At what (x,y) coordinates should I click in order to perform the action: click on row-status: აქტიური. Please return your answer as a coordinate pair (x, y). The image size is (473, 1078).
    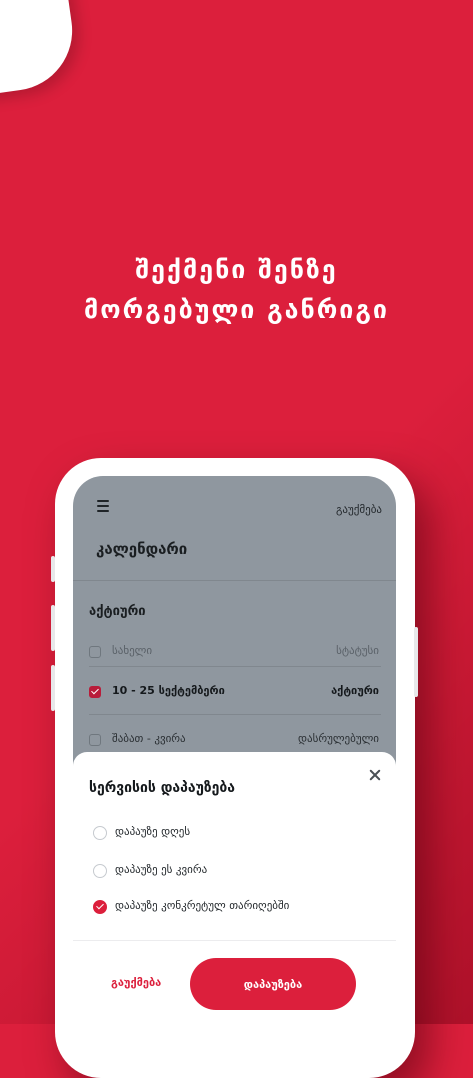
    Looking at the image, I should click on (355, 690).